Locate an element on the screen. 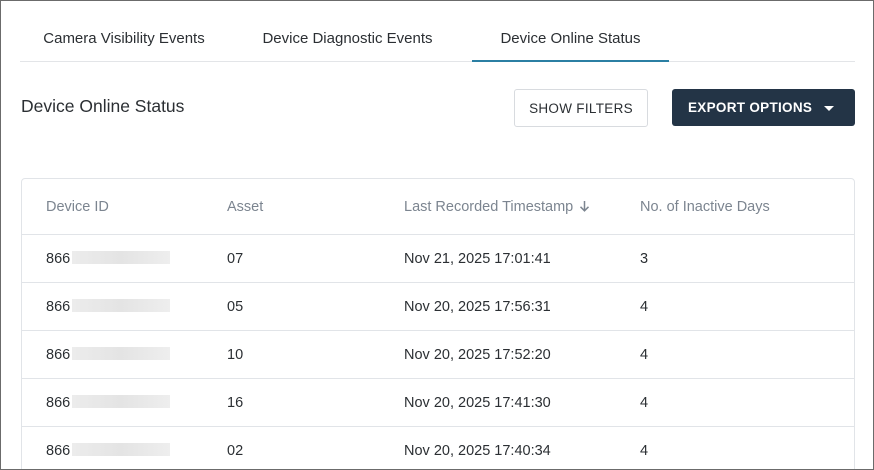  inactive-days-cell: 3 is located at coordinates (644, 259).